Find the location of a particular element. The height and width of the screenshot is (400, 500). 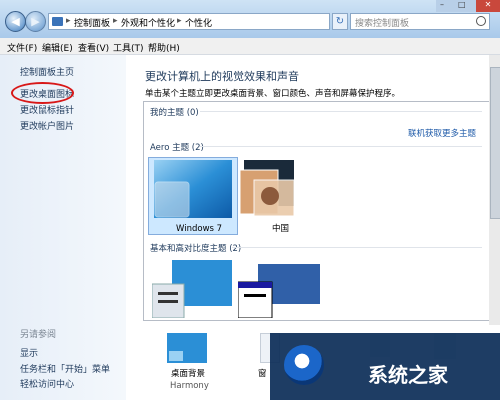

search-input: 搜索控制面板 is located at coordinates (420, 21).